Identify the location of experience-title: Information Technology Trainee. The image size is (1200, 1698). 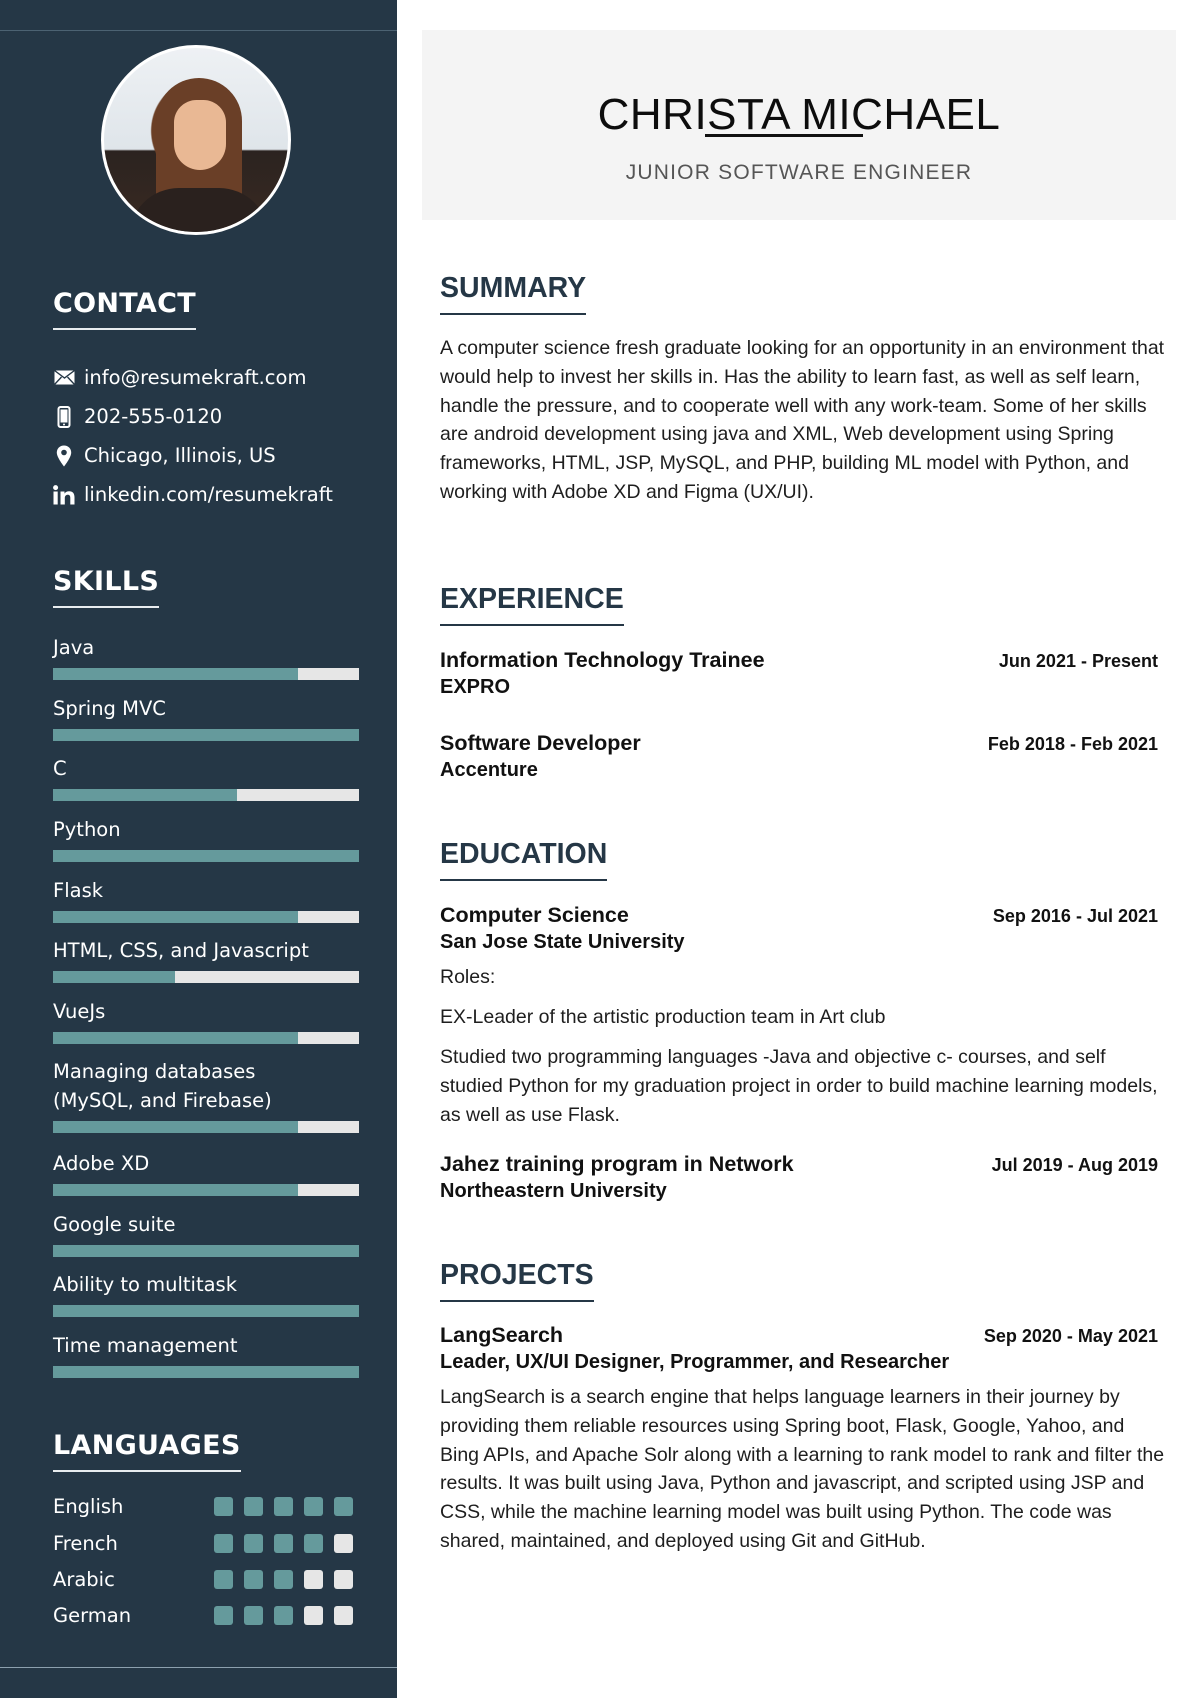
(602, 660).